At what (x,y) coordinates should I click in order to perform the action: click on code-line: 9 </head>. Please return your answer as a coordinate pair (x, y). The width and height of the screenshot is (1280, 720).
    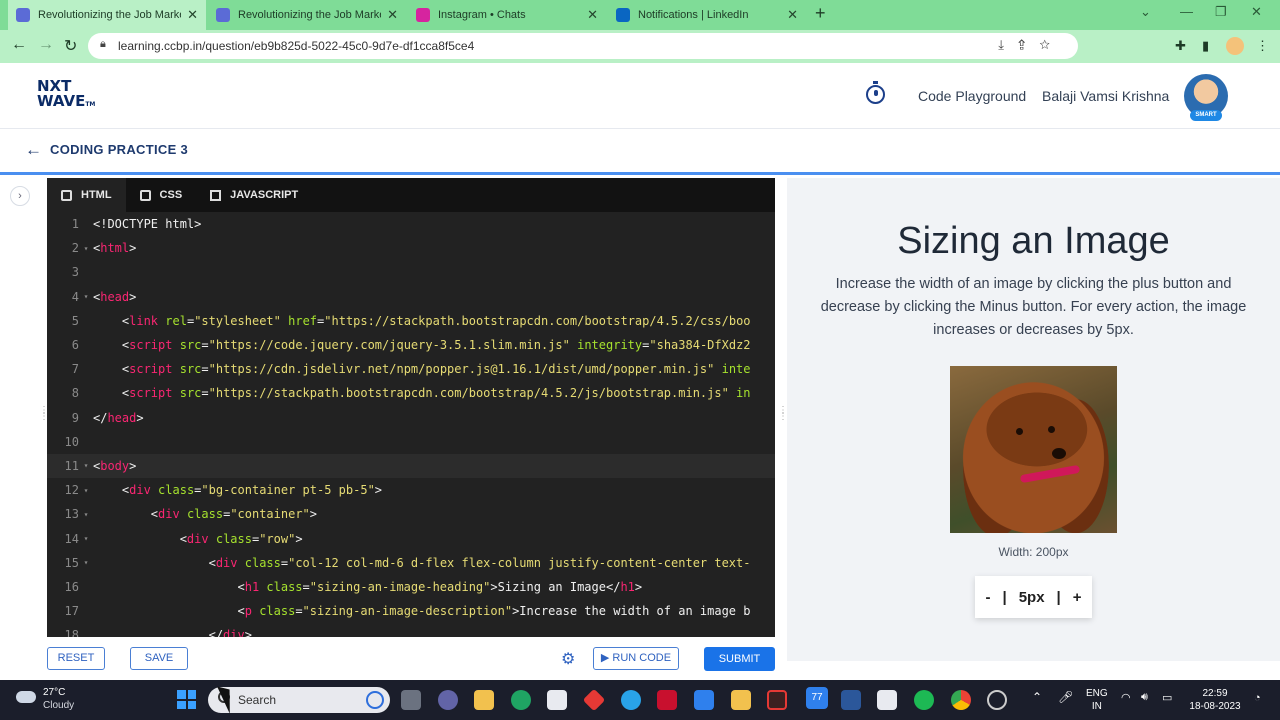
    Looking at the image, I should click on (411, 418).